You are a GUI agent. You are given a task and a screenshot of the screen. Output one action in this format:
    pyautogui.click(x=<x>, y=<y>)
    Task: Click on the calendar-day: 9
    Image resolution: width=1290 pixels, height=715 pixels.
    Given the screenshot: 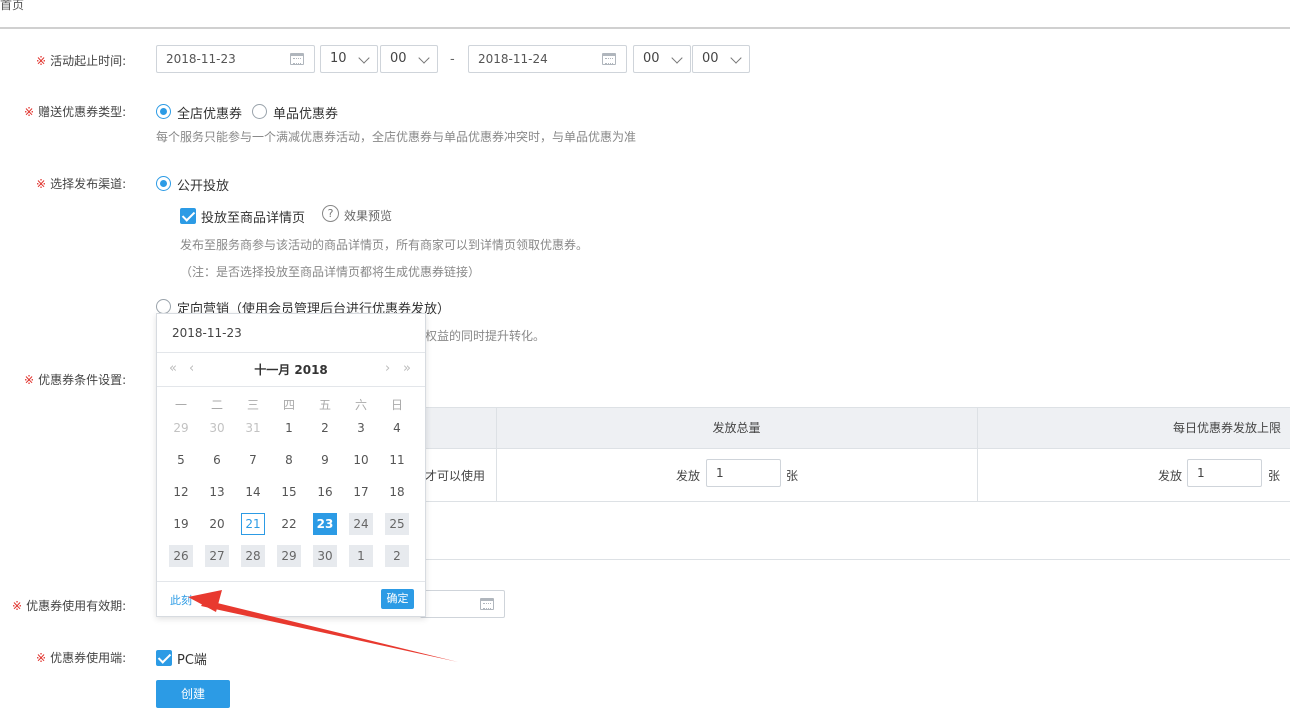 What is the action you would take?
    pyautogui.click(x=325, y=460)
    